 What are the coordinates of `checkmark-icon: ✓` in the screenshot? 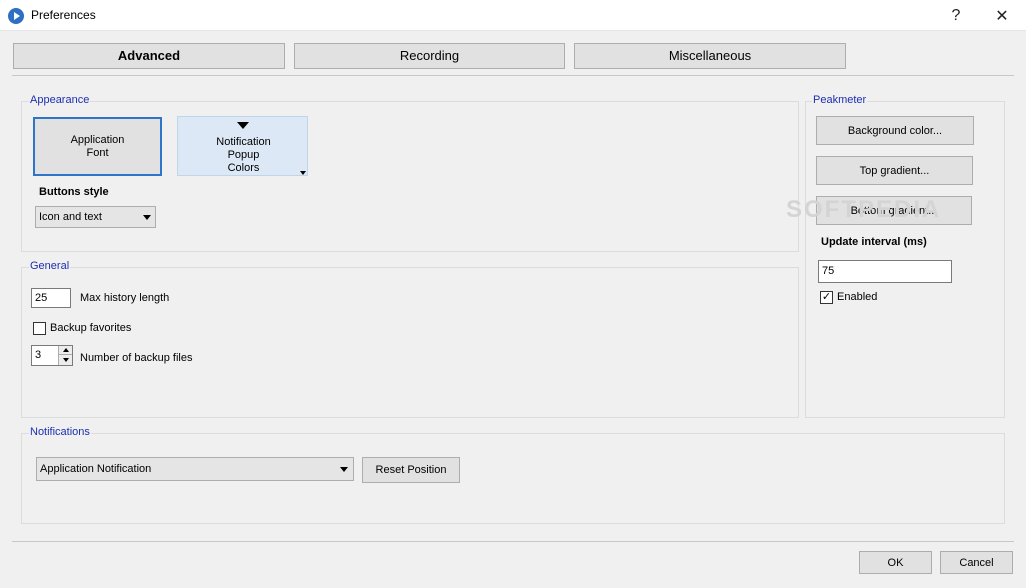 It's located at (826, 297).